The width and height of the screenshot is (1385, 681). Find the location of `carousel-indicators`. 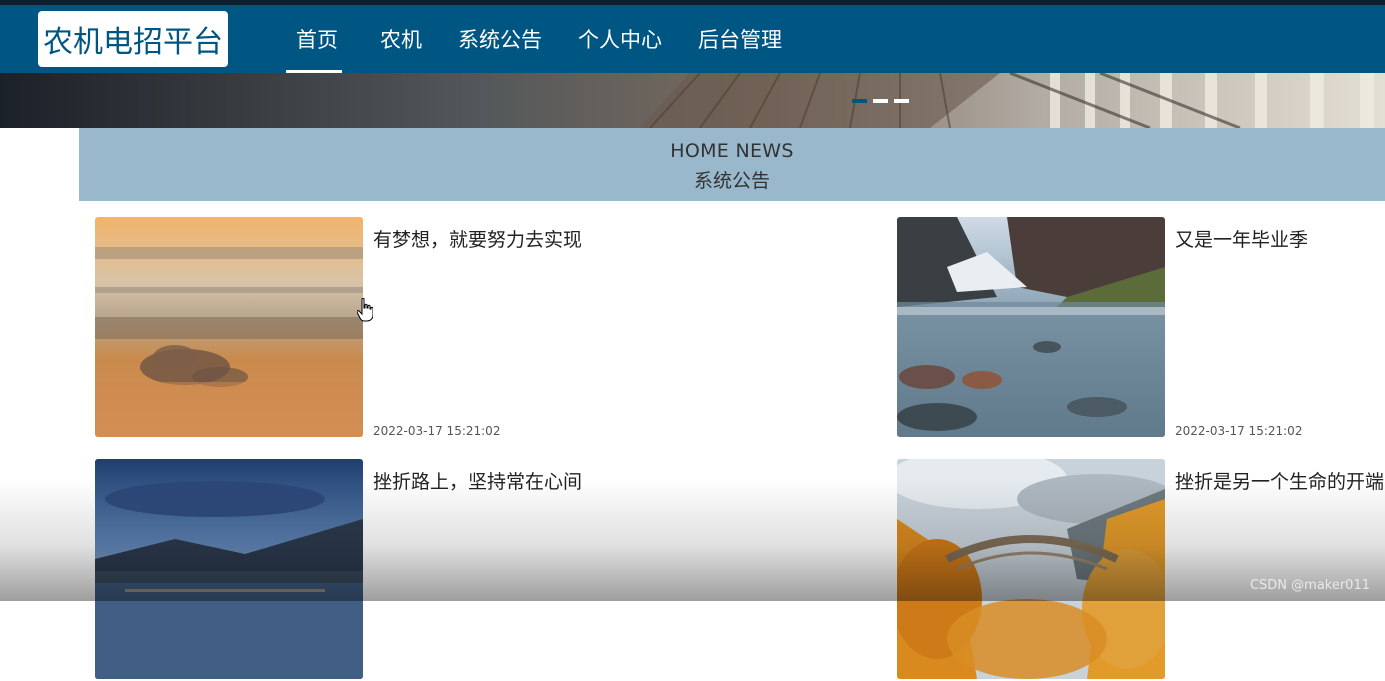

carousel-indicators is located at coordinates (880, 101).